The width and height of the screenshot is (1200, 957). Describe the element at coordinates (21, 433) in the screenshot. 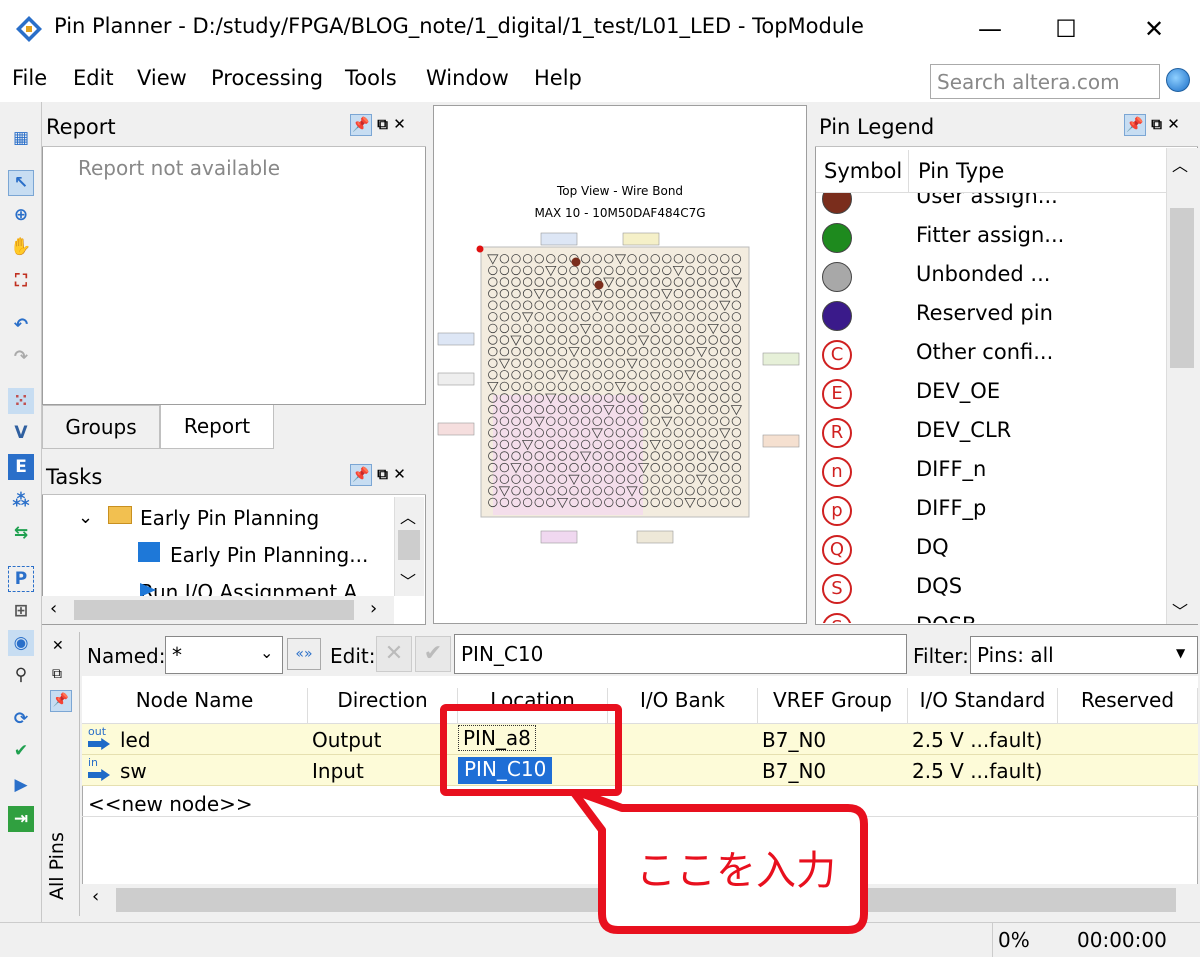

I see `vref-icon: V` at that location.